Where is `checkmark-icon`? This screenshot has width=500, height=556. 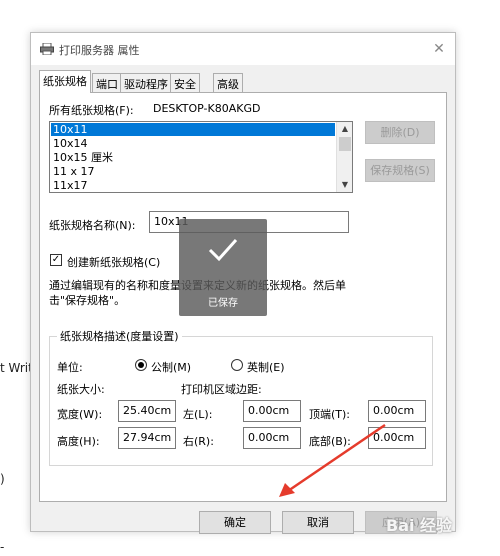 checkmark-icon is located at coordinates (223, 250).